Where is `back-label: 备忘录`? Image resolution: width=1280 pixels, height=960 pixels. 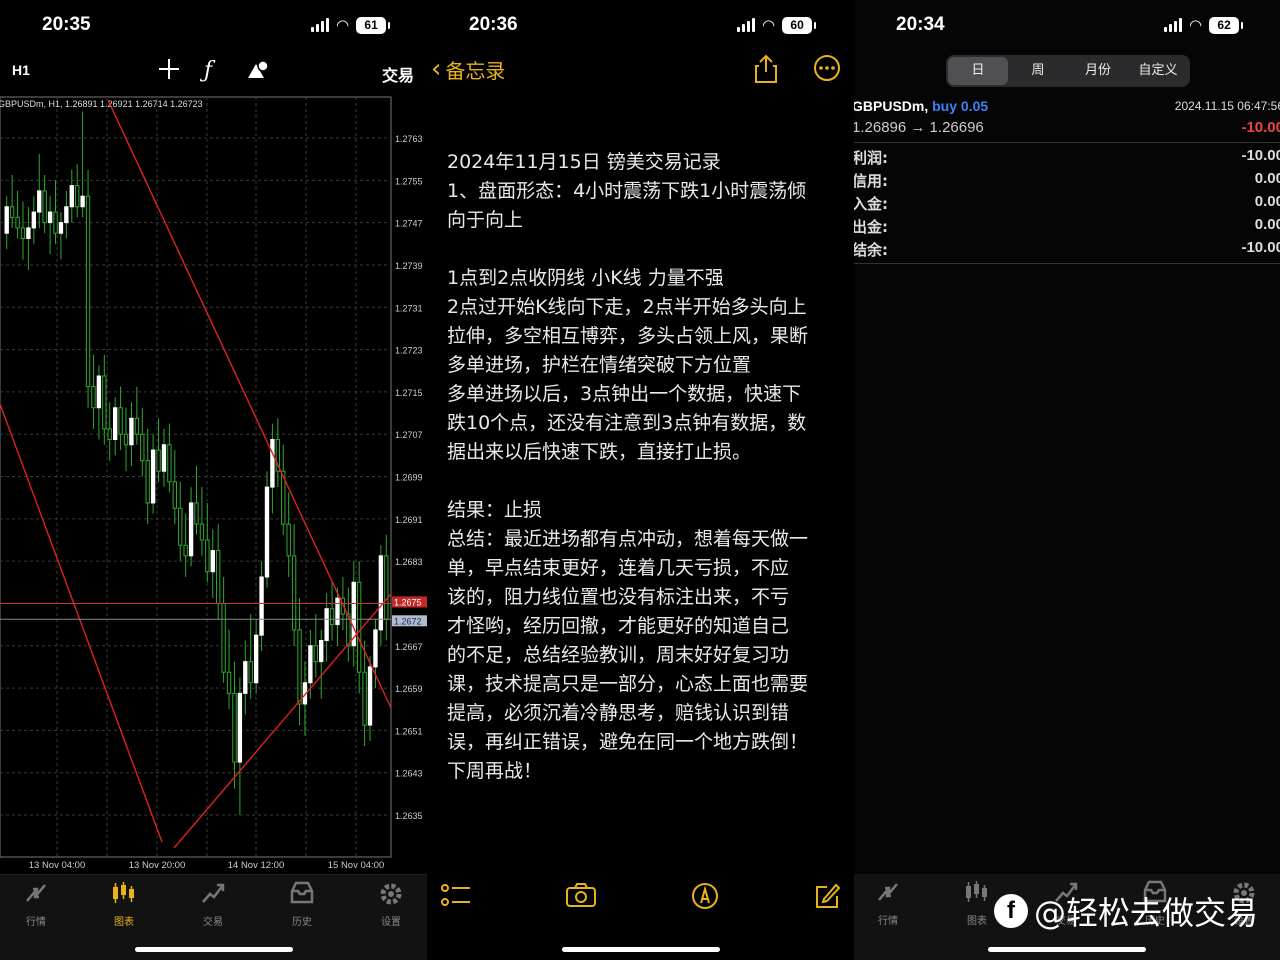 back-label: 备忘录 is located at coordinates (475, 70).